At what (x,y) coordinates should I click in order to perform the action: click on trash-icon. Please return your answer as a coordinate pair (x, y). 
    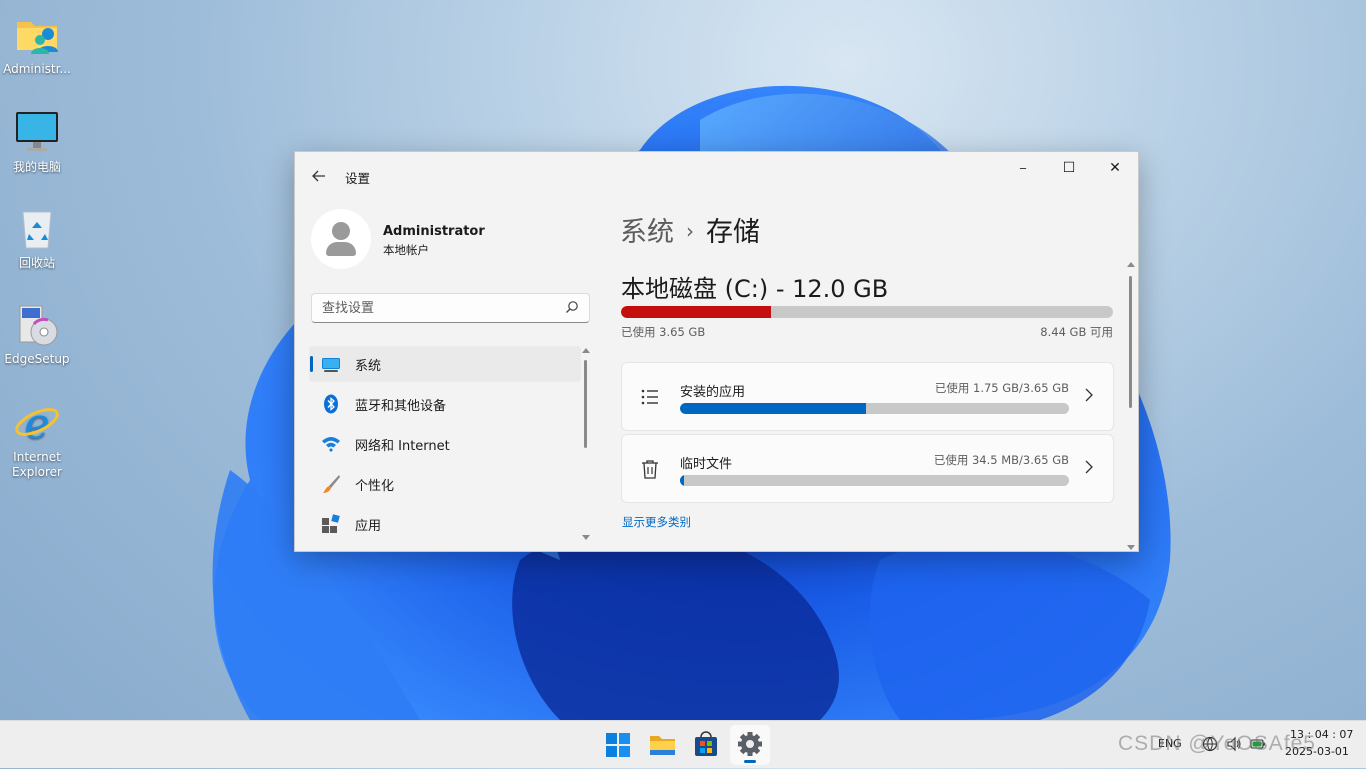
    Looking at the image, I should click on (650, 469).